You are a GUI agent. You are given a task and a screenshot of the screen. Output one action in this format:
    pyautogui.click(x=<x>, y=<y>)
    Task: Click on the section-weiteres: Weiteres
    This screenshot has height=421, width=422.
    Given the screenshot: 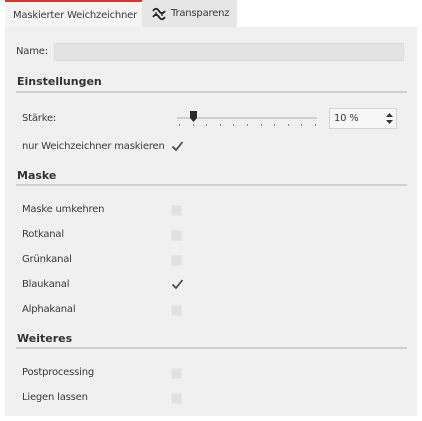 What is the action you would take?
    pyautogui.click(x=45, y=338)
    